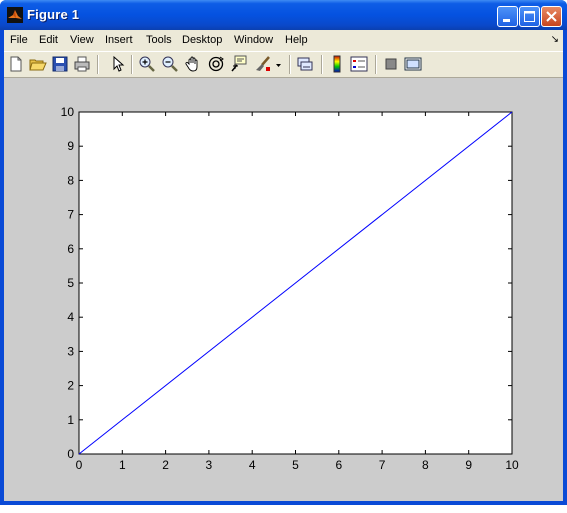 Image resolution: width=567 pixels, height=513 pixels. I want to click on brush-button, so click(263, 64).